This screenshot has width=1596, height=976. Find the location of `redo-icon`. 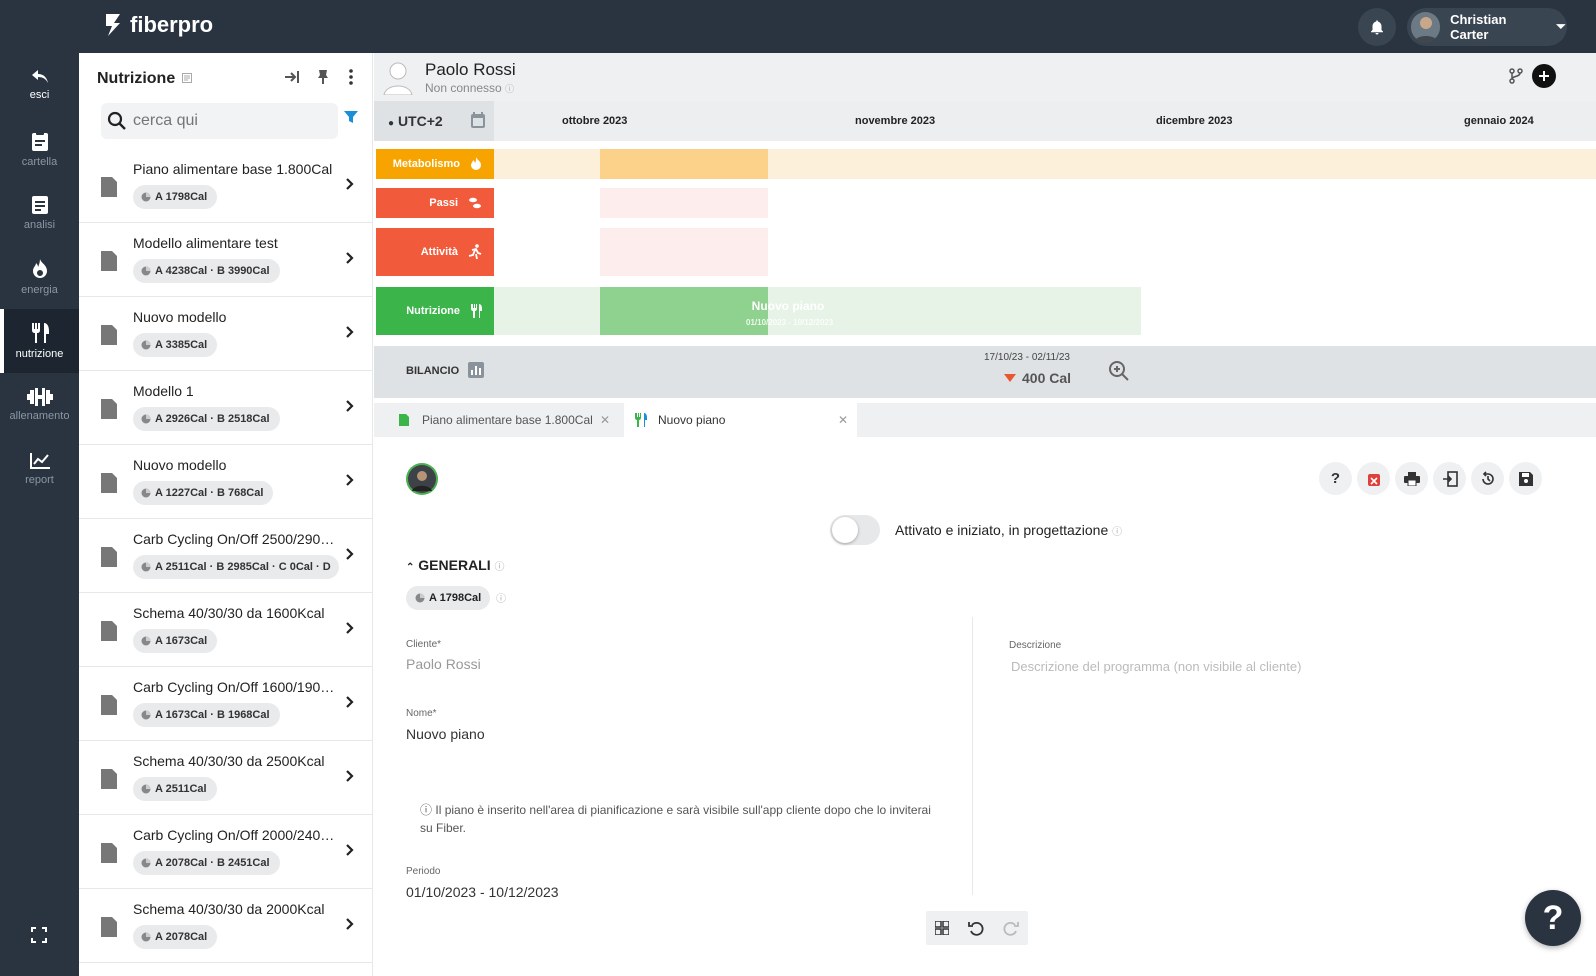

redo-icon is located at coordinates (1011, 928).